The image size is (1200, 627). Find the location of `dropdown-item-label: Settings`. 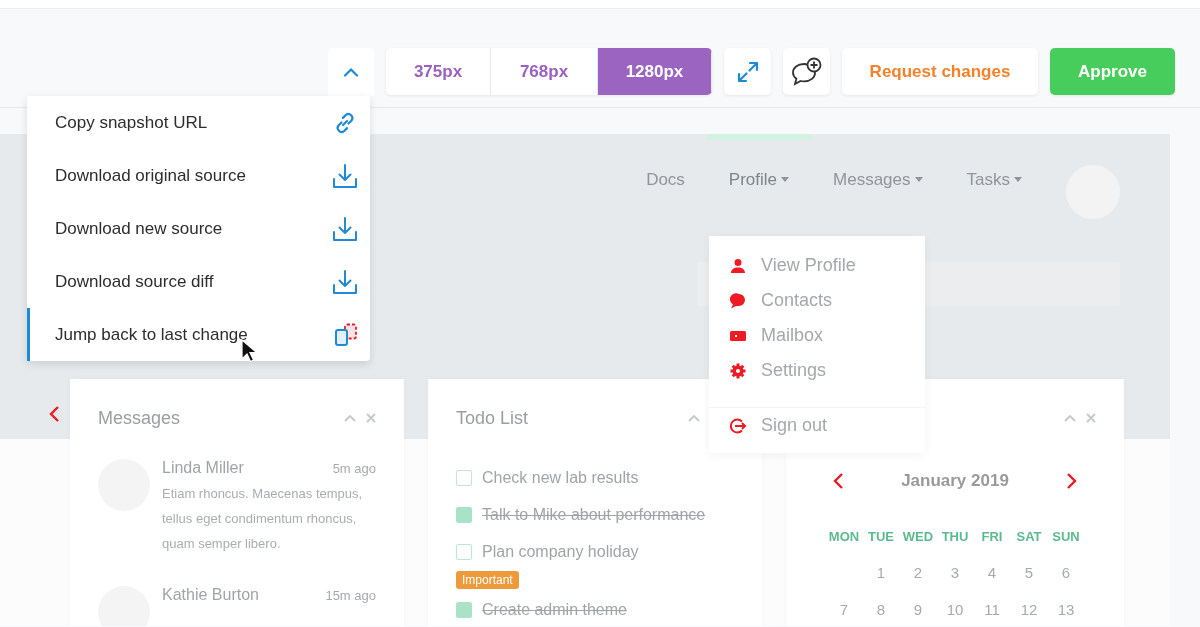

dropdown-item-label: Settings is located at coordinates (794, 370).